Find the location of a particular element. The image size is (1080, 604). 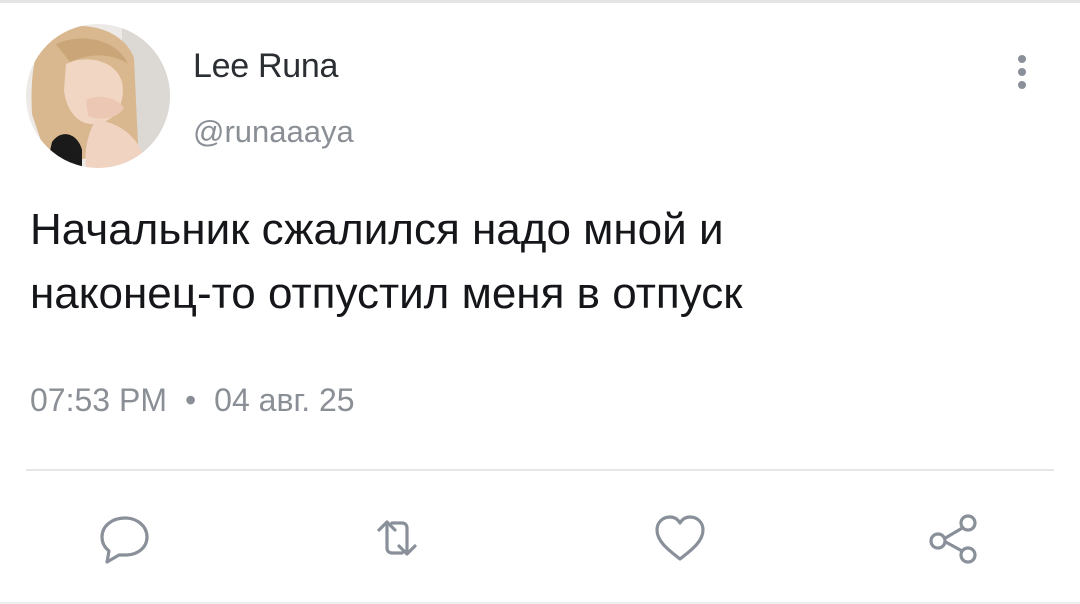

tweet-text-line: Начальник сжалился надо мной и is located at coordinates (377, 229).